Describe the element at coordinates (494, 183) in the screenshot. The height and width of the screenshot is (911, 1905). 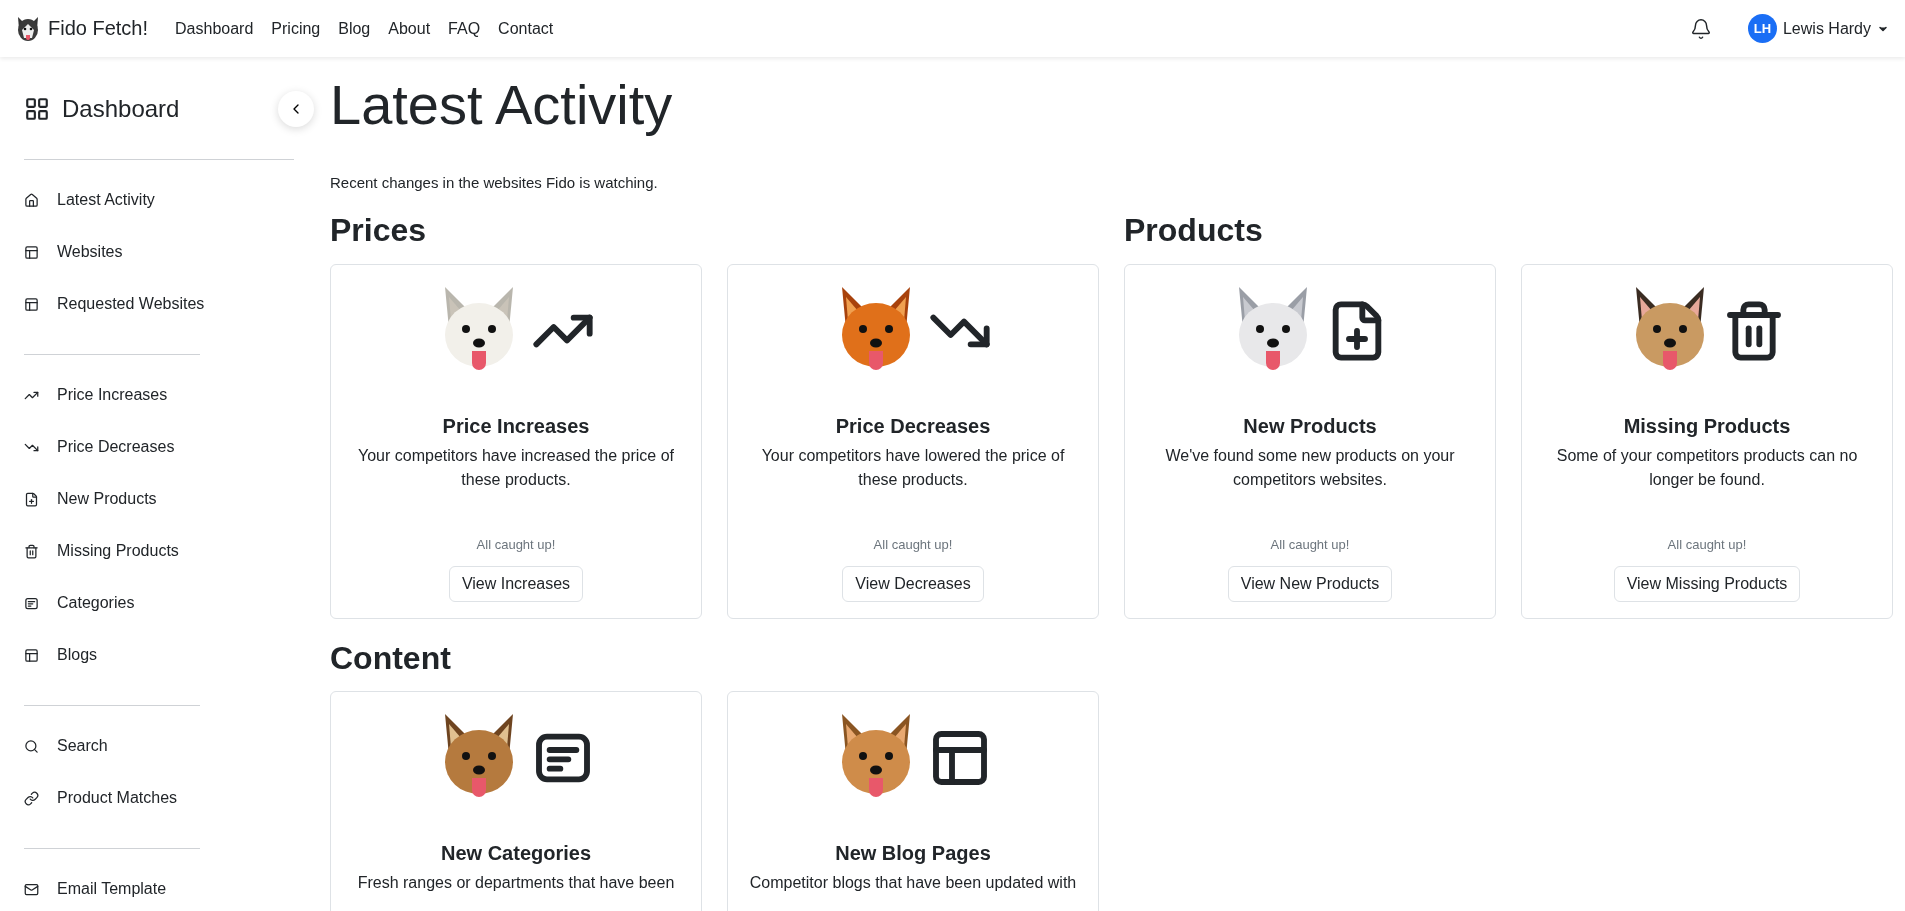
I see `page-subtitle: Recent changes in the websites Fido is watching.` at that location.